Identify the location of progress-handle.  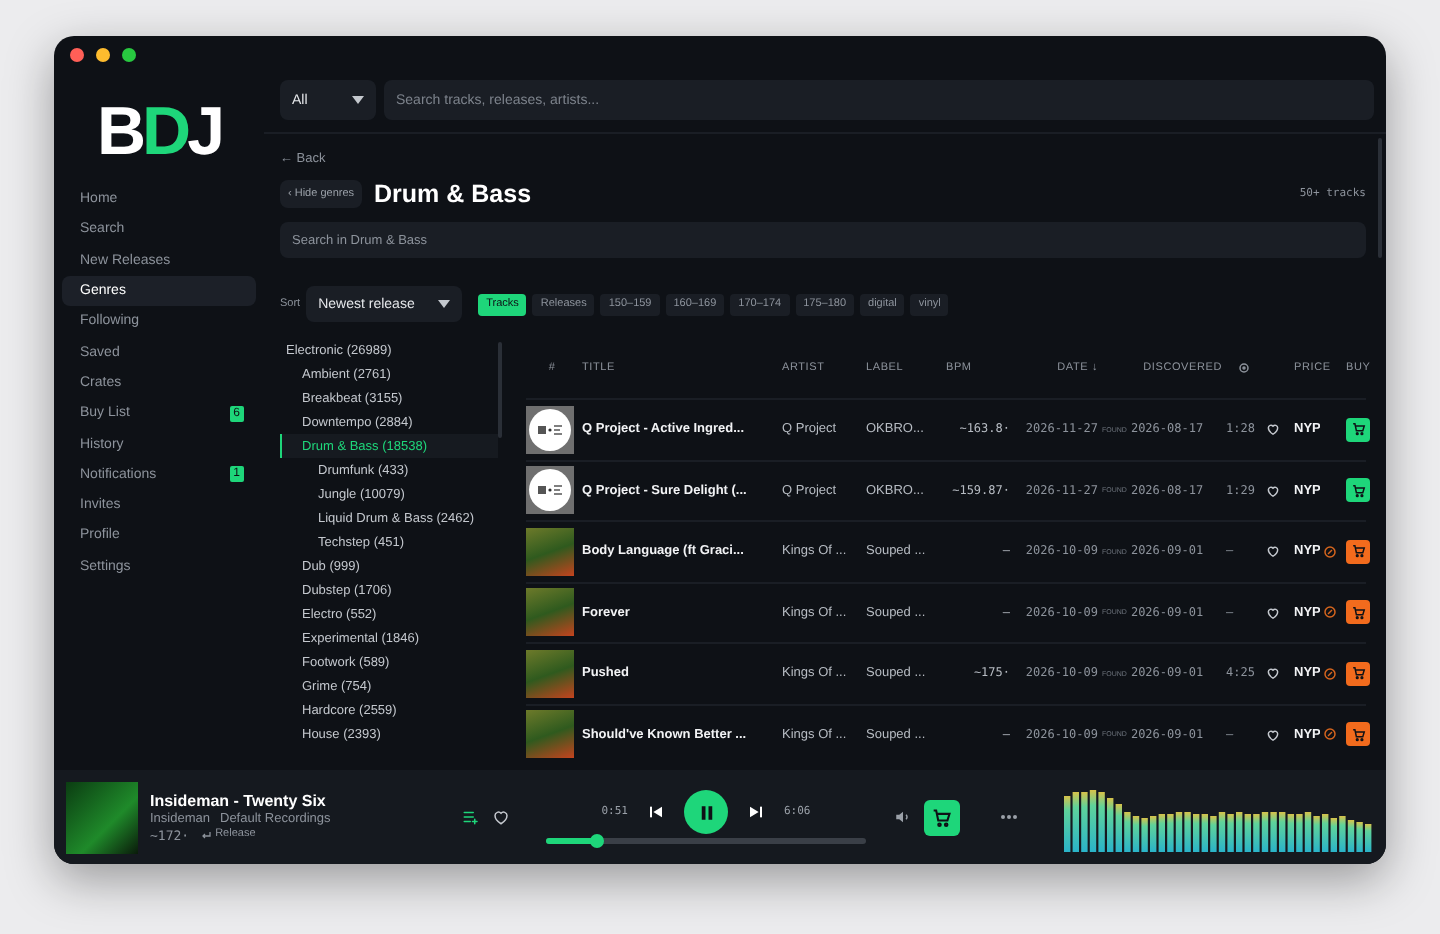
(597, 841).